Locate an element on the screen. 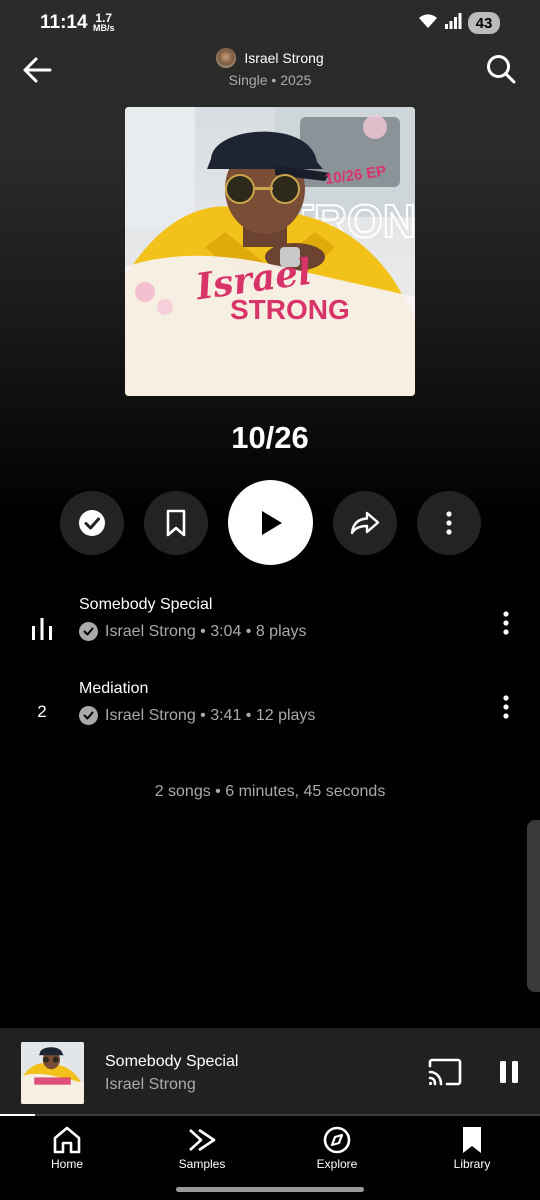 This screenshot has height=1200, width=540. nav-explore-label: Explore is located at coordinates (337, 1164).